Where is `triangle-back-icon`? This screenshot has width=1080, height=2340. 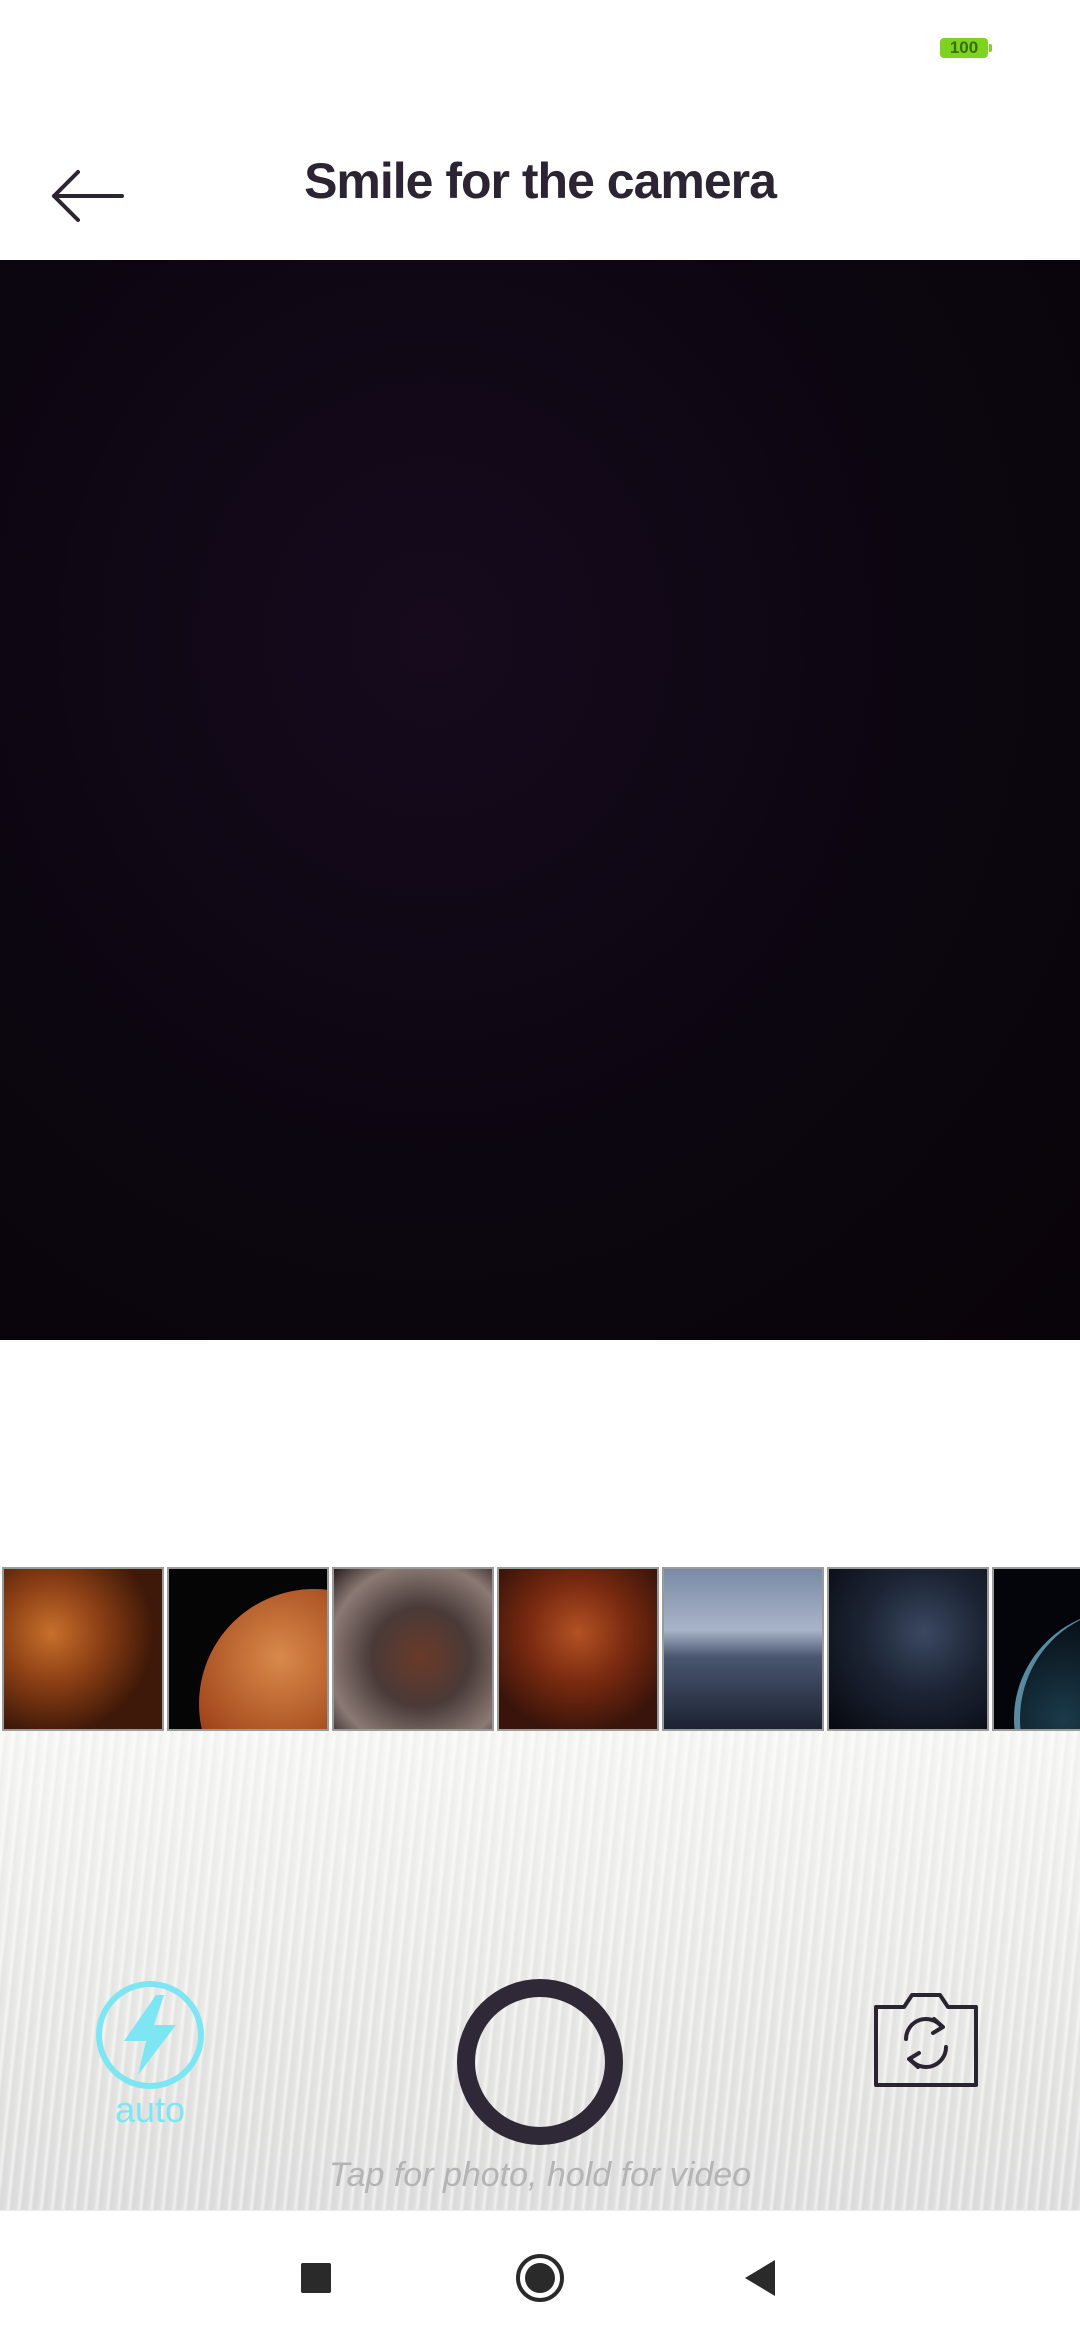 triangle-back-icon is located at coordinates (760, 2278).